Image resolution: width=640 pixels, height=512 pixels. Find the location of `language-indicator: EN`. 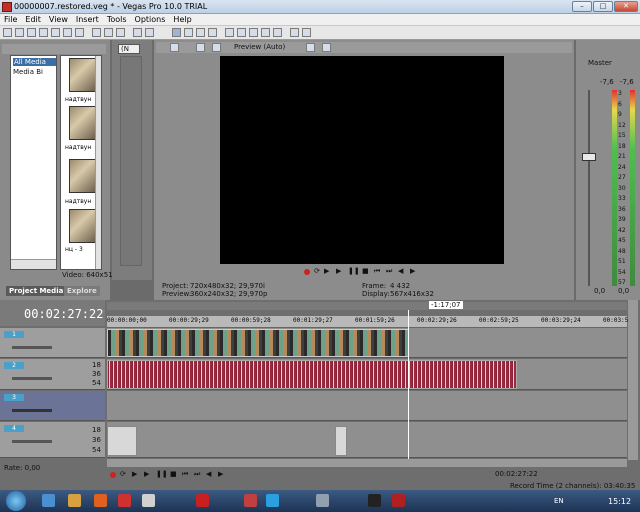

language-indicator: EN is located at coordinates (559, 501).